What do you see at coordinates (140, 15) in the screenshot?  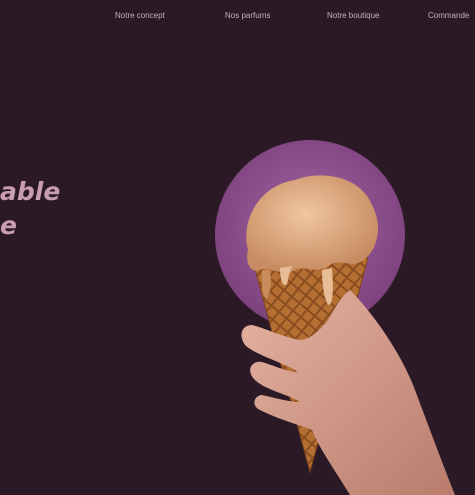 I see `nav-link-concept: Notre concept` at bounding box center [140, 15].